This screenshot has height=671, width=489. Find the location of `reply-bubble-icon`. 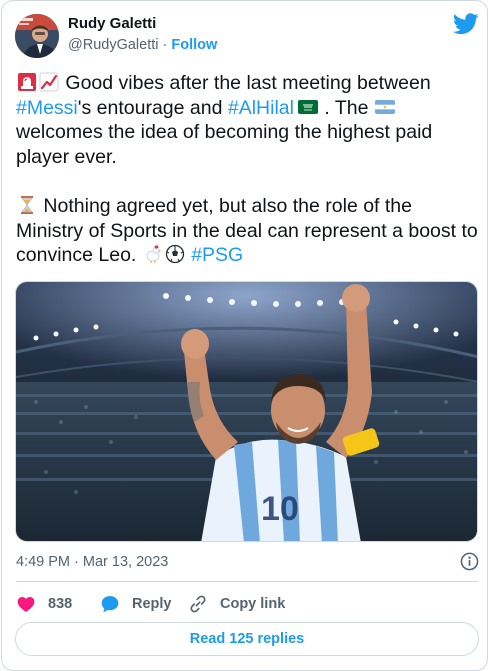

reply-bubble-icon is located at coordinates (110, 604).